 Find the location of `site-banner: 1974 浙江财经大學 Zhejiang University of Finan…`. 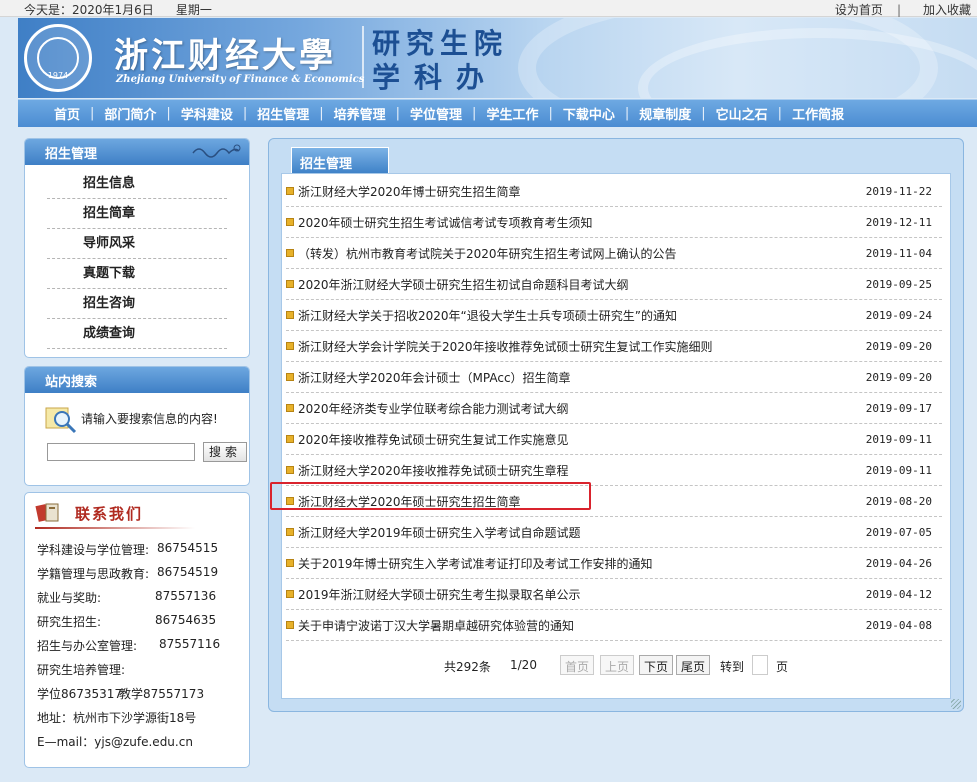

site-banner: 1974 浙江财经大學 Zhejiang University of Finan… is located at coordinates (497, 58).